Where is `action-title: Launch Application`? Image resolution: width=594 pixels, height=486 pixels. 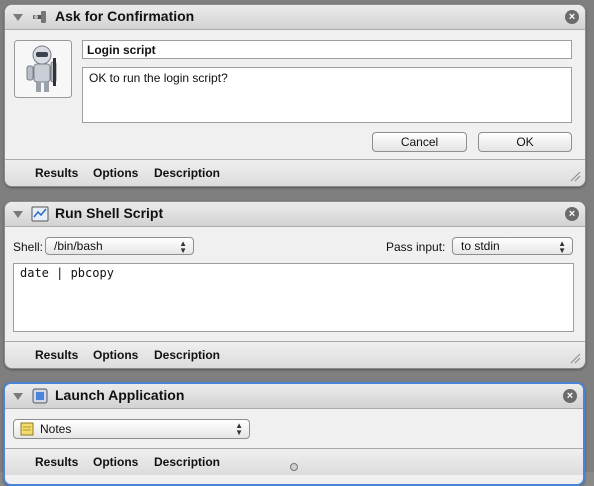 action-title: Launch Application is located at coordinates (120, 395).